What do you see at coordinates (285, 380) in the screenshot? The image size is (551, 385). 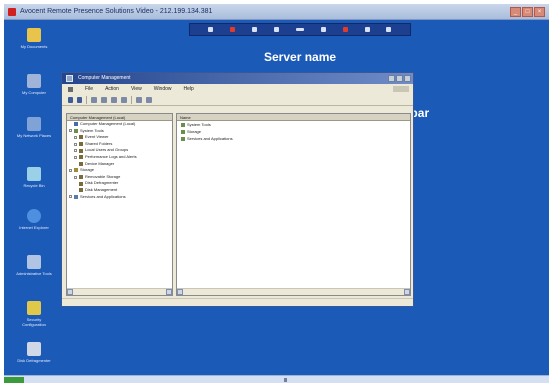 I see `taskbar-item` at bounding box center [285, 380].